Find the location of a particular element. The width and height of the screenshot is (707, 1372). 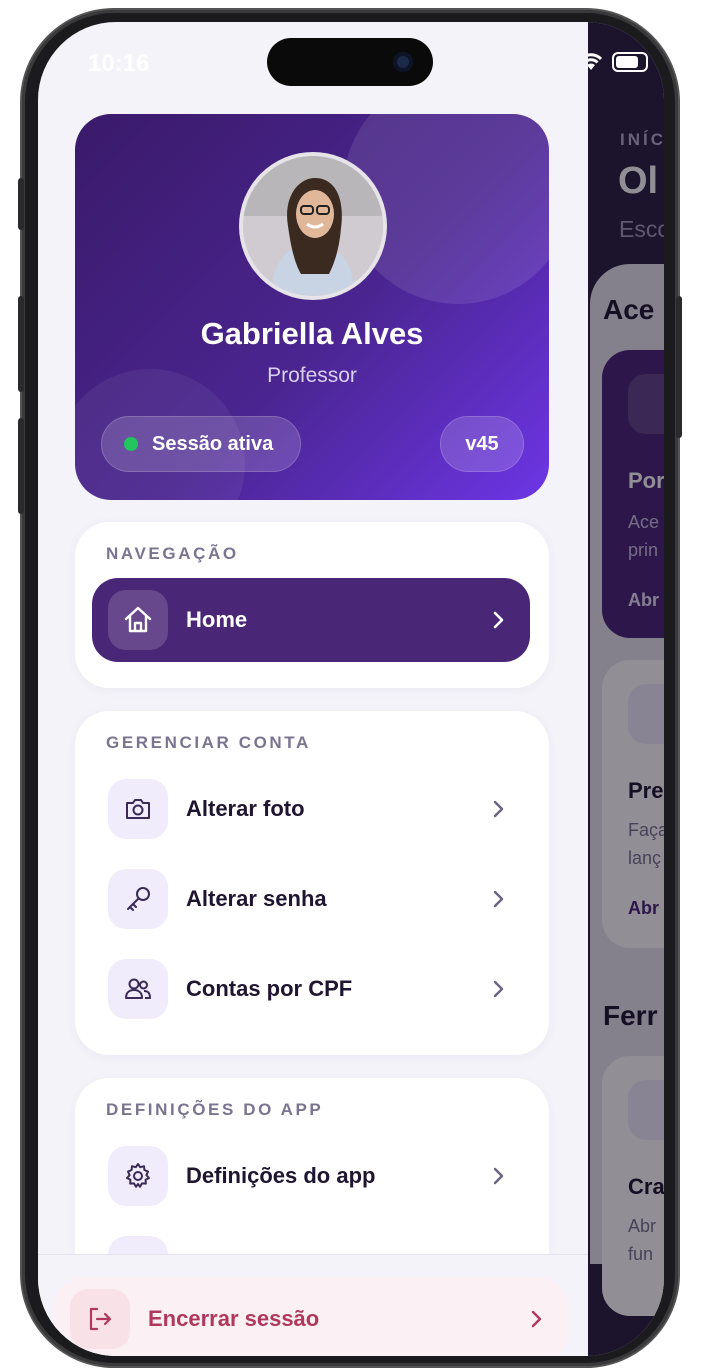

logout-button: Encerrar sessão is located at coordinates (311, 1316).